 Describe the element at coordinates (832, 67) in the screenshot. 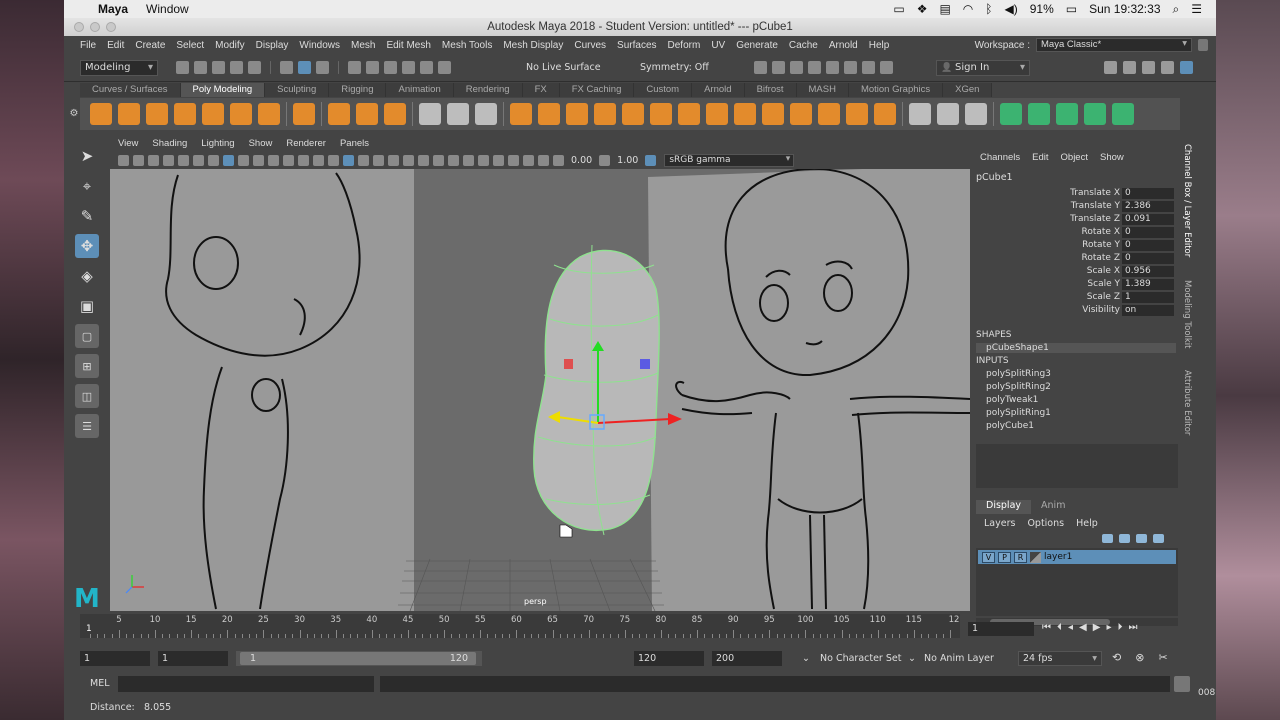

I see `hypershade-icon` at that location.